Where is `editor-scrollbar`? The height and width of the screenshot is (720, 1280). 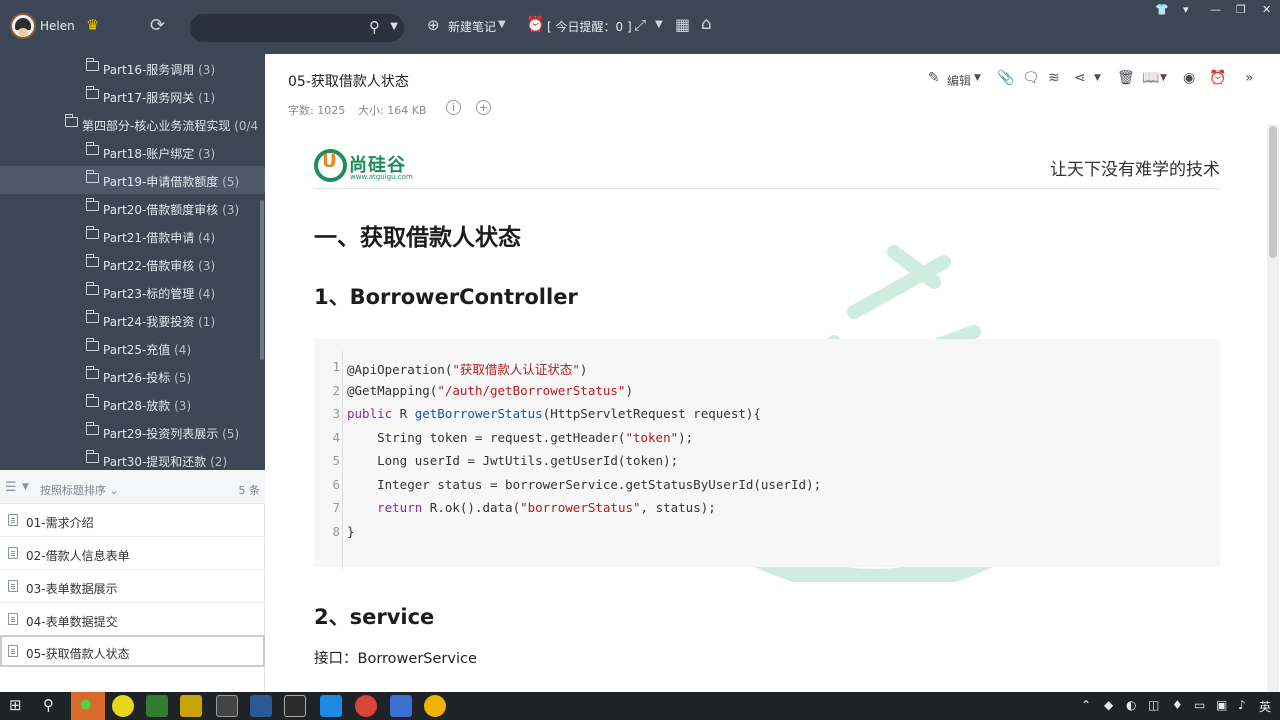
editor-scrollbar is located at coordinates (1273, 408).